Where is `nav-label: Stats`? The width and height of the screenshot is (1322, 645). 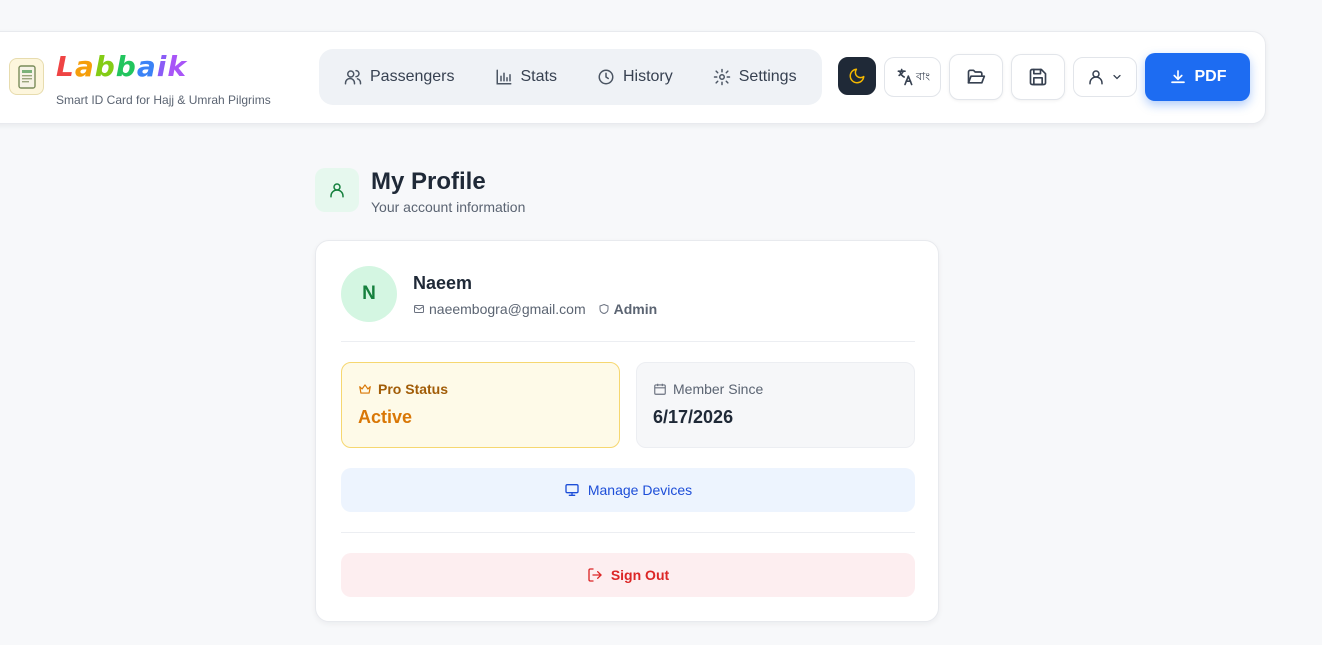 nav-label: Stats is located at coordinates (538, 76).